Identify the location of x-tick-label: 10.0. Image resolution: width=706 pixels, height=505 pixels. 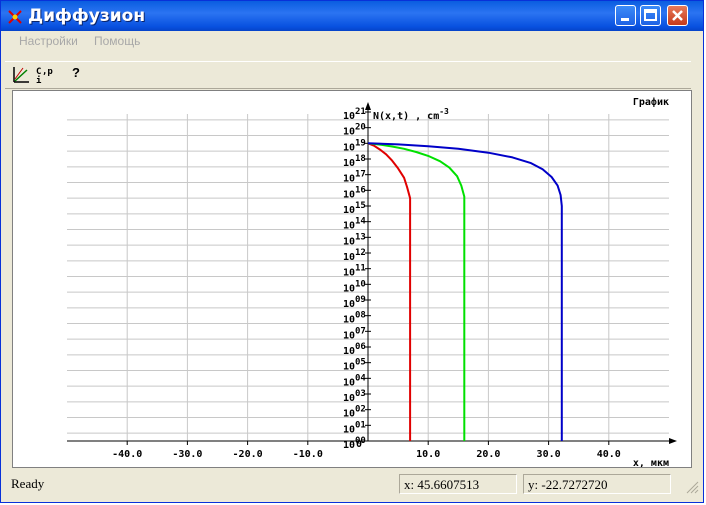
(428, 454).